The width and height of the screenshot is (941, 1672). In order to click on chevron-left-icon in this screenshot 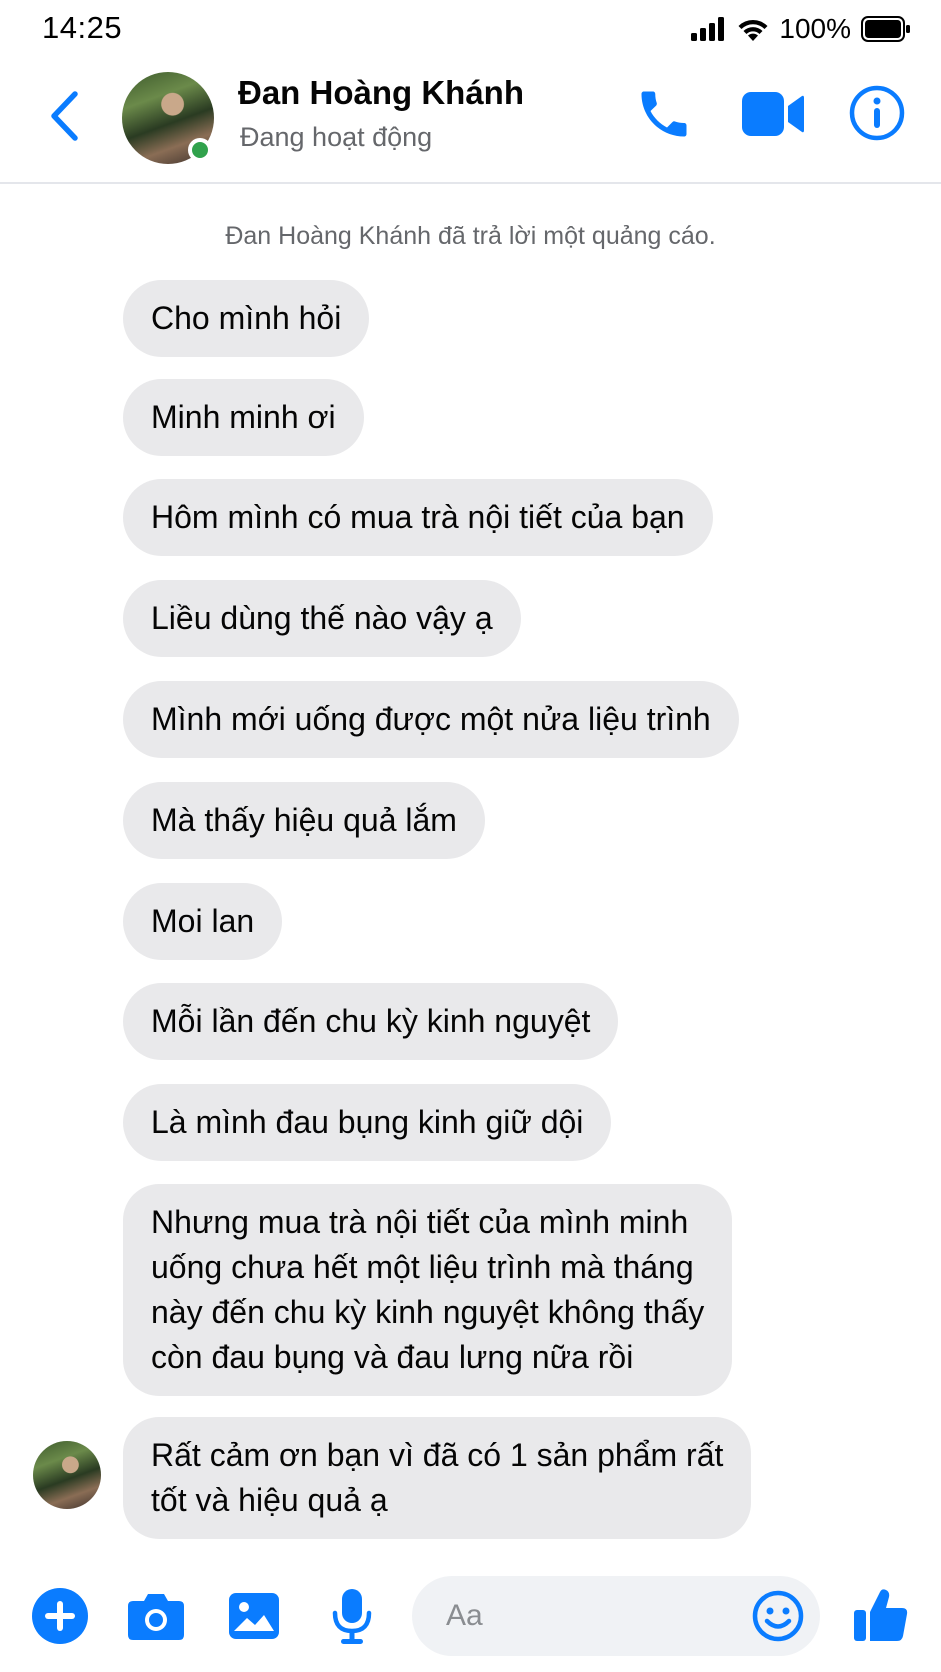, I will do `click(64, 116)`.